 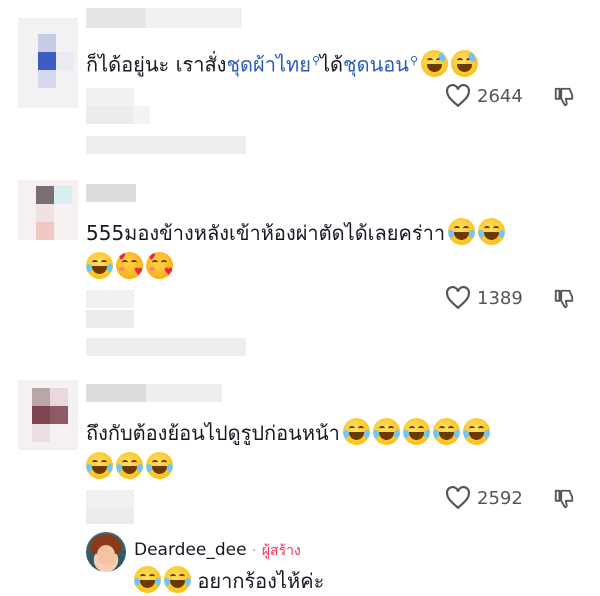 What do you see at coordinates (190, 550) in the screenshot?
I see `creator-username: Deardee_dee` at bounding box center [190, 550].